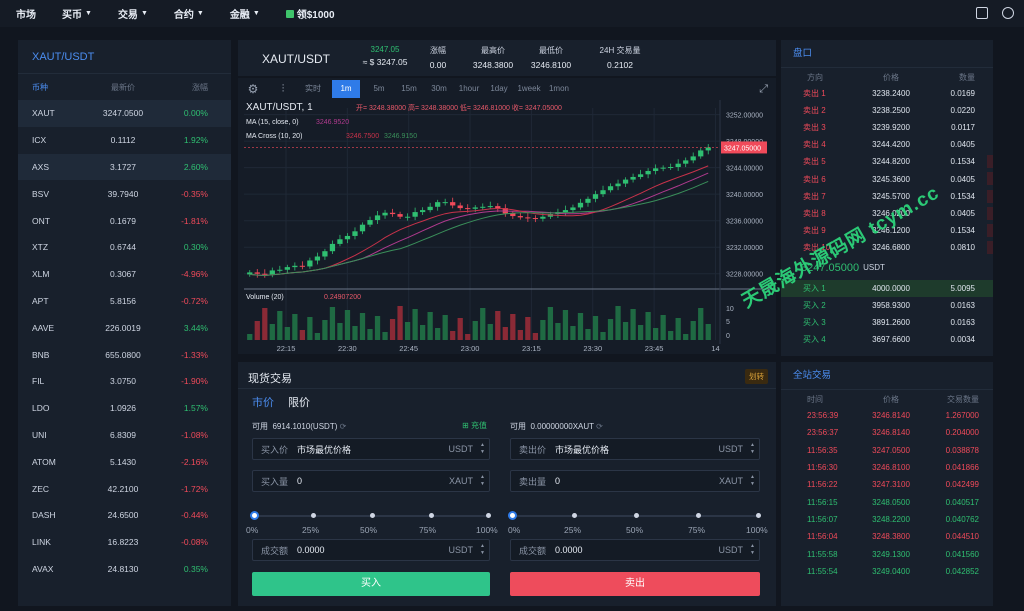 Image resolution: width=1024 pixels, height=611 pixels. What do you see at coordinates (635, 584) in the screenshot?
I see `sell-button: 卖出` at bounding box center [635, 584].